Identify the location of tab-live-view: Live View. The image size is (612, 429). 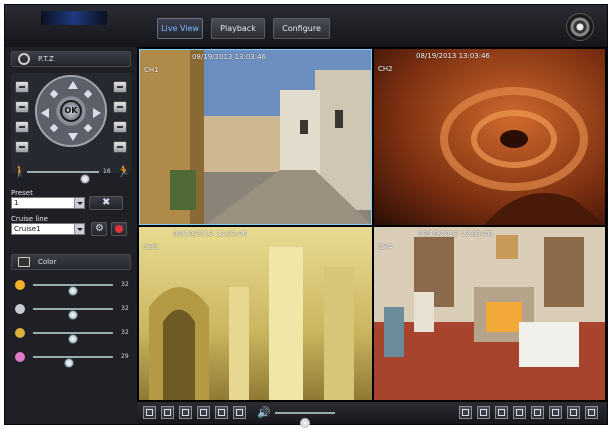
(180, 28).